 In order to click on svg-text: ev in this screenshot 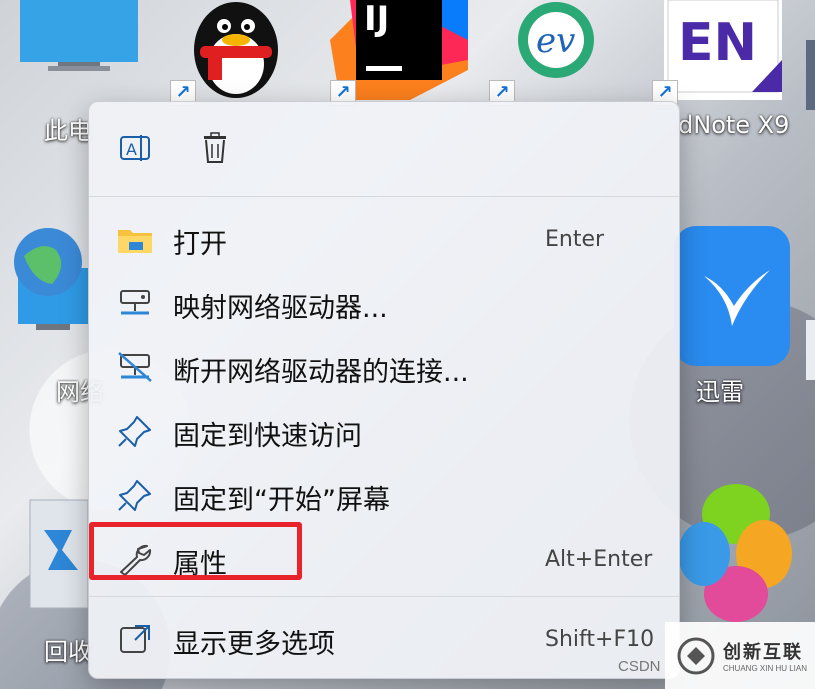, I will do `click(555, 41)`.